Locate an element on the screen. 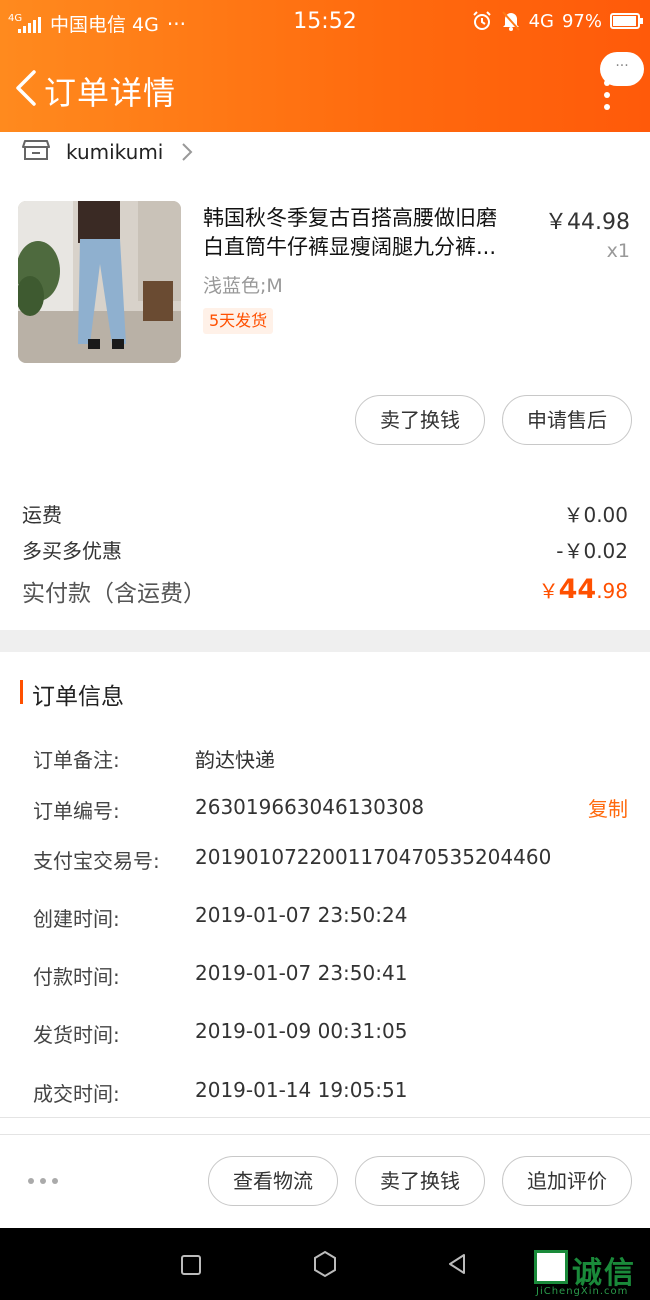  created-time-value: 2019-01-07 23:50:24 is located at coordinates (301, 915).